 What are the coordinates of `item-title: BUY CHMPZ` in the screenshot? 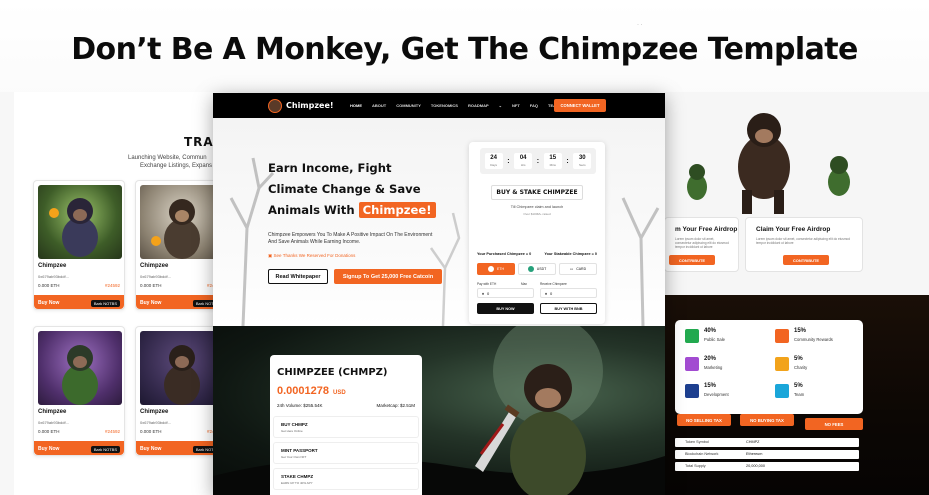 It's located at (294, 424).